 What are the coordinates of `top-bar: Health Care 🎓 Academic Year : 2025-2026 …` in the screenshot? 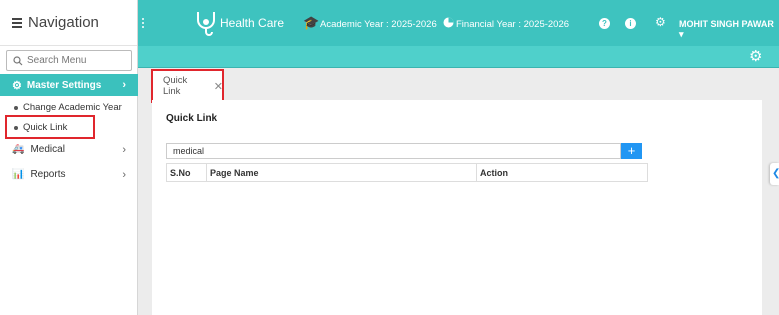 It's located at (458, 23).